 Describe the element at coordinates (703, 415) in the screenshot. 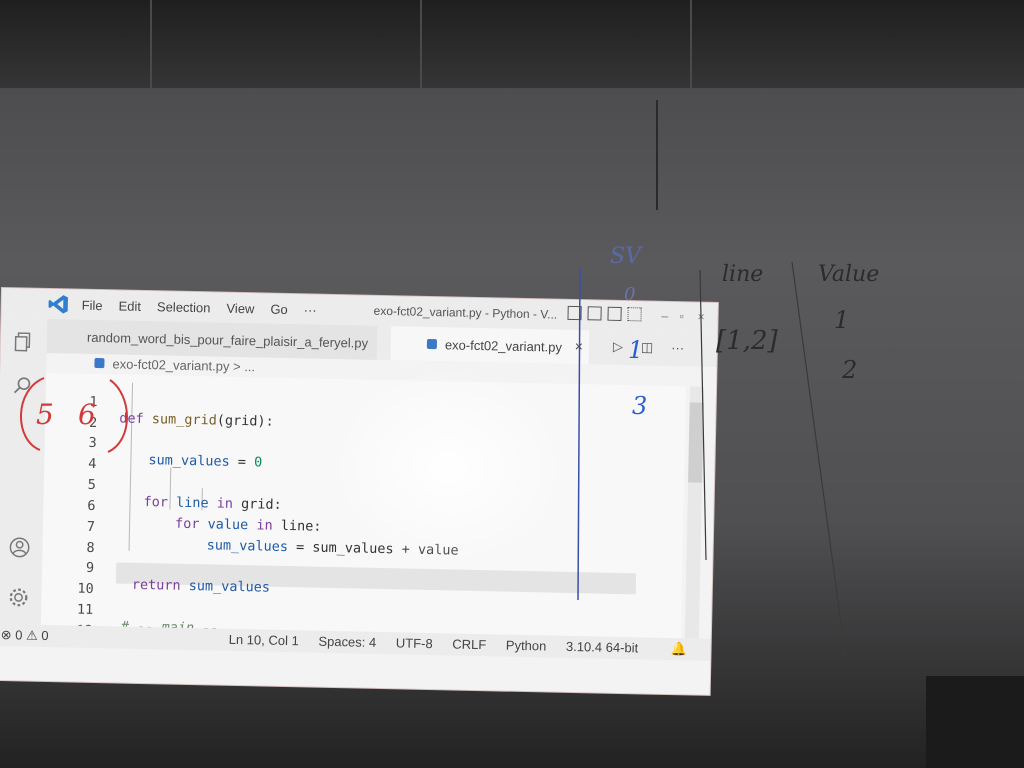

I see `board-divider-line` at that location.